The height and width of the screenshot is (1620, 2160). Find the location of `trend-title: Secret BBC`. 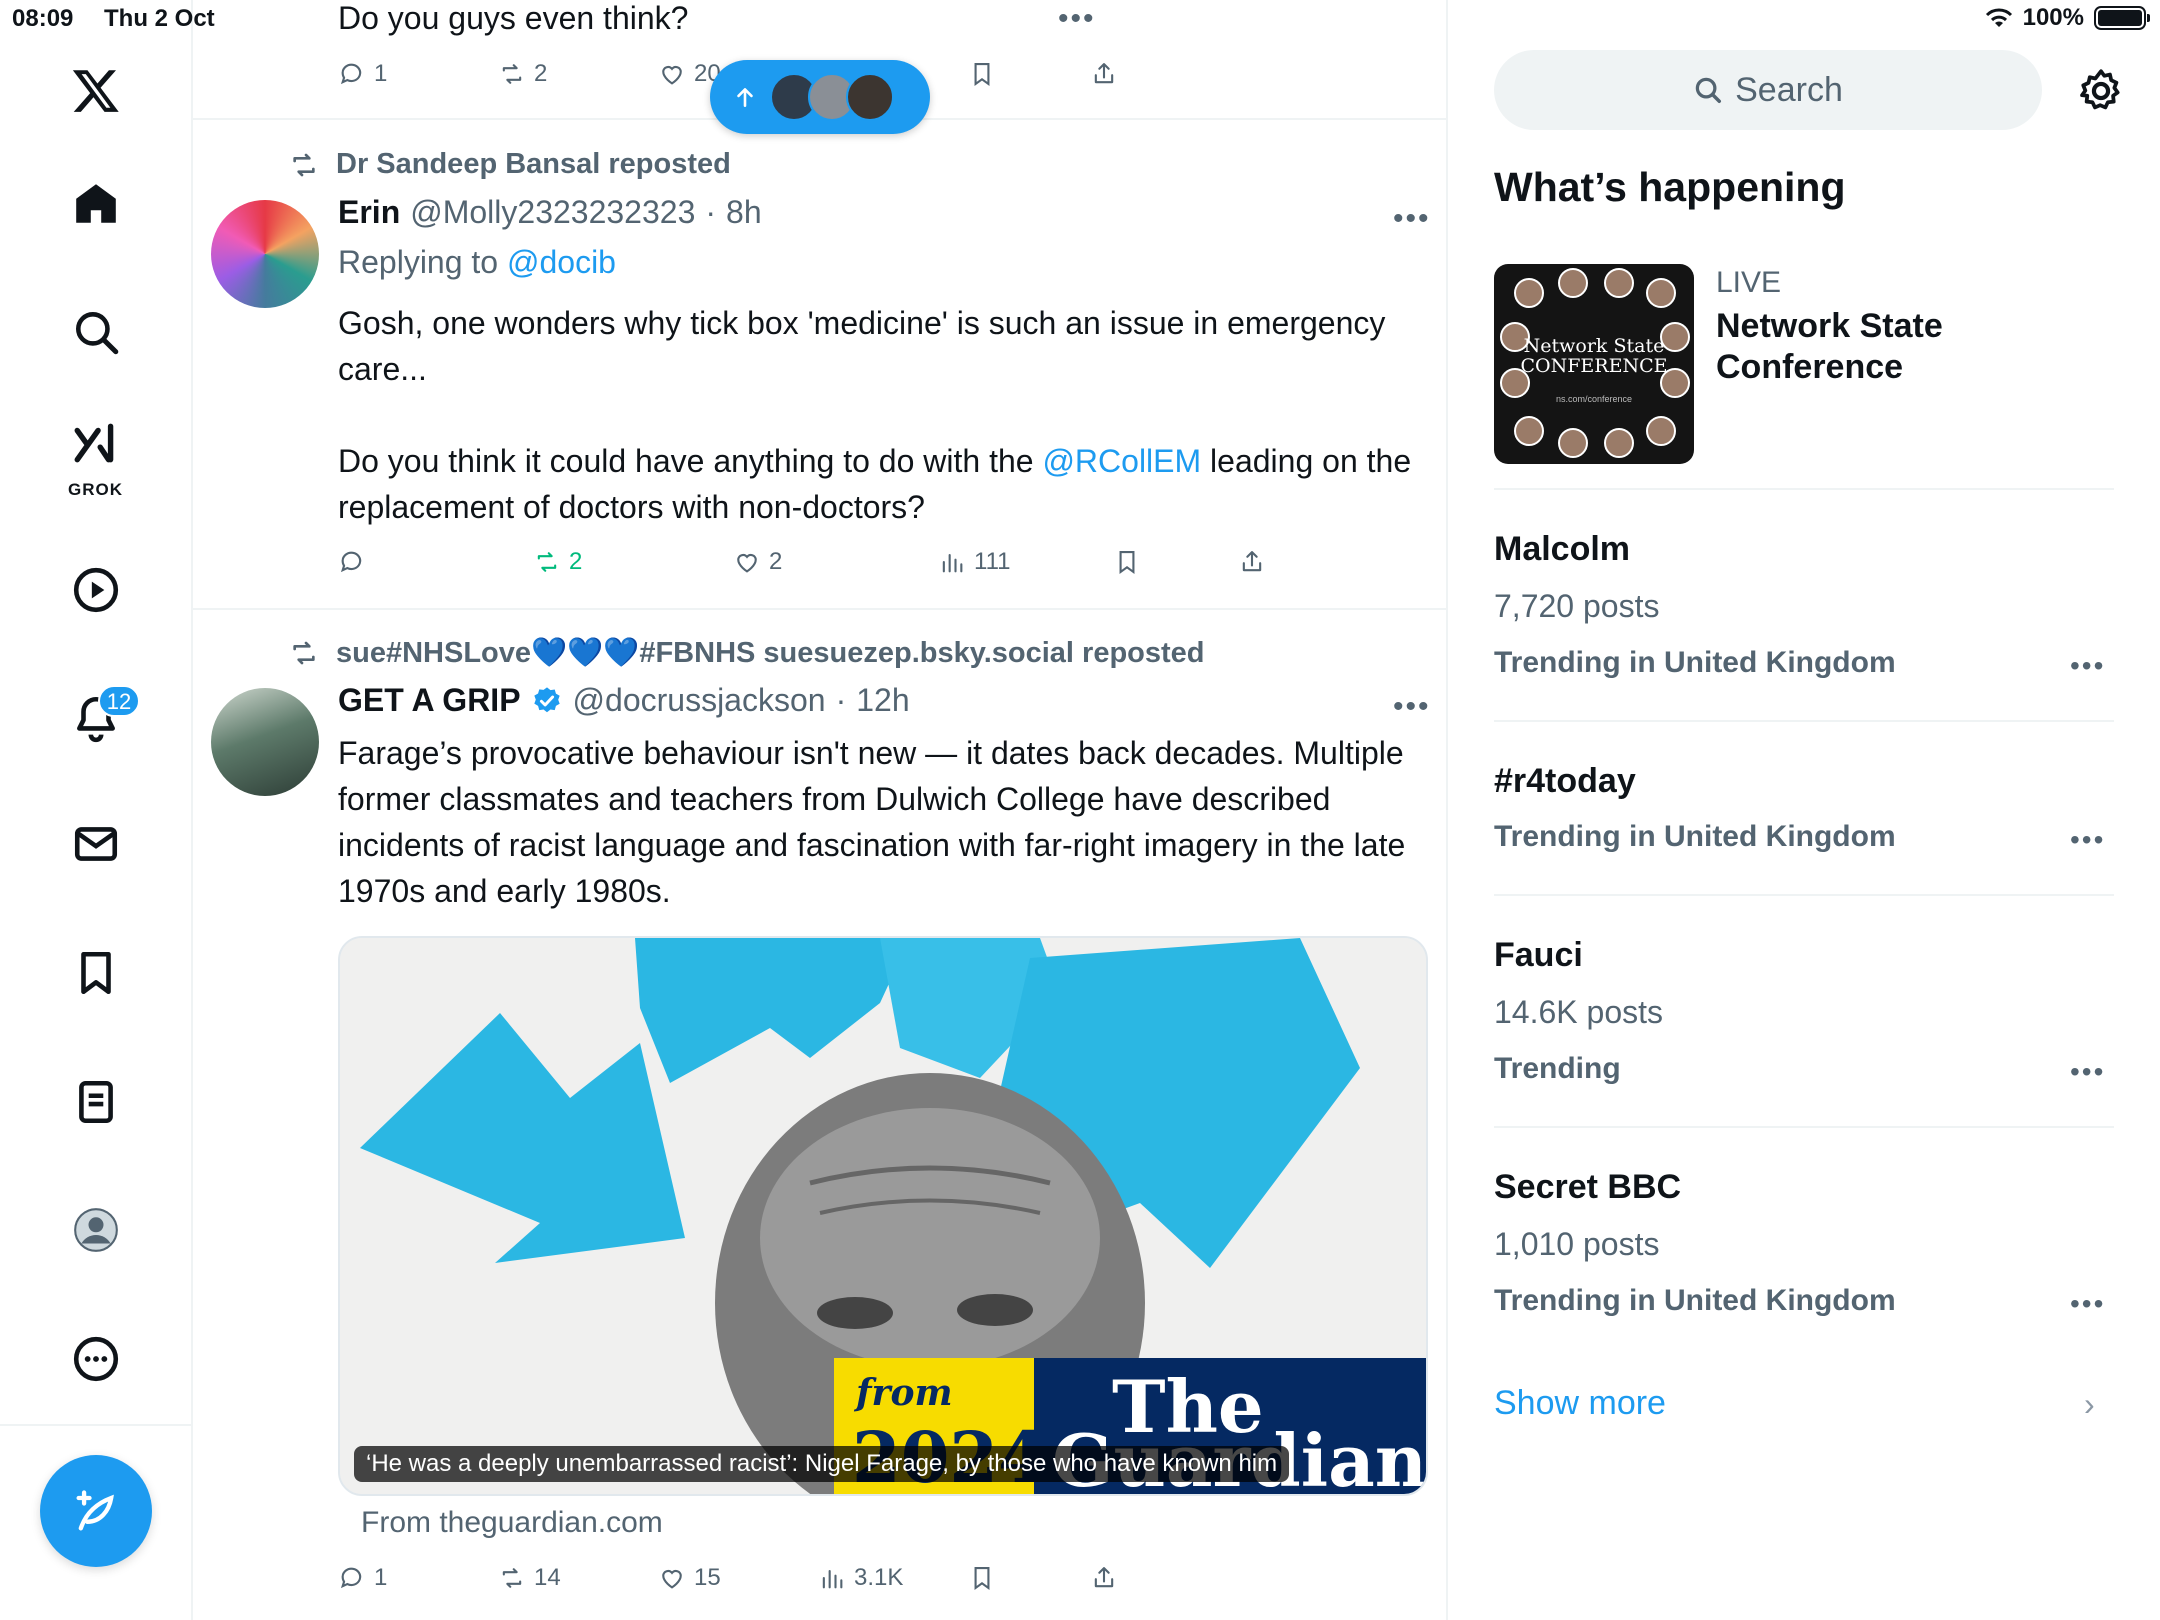

trend-title: Secret BBC is located at coordinates (1588, 1187).